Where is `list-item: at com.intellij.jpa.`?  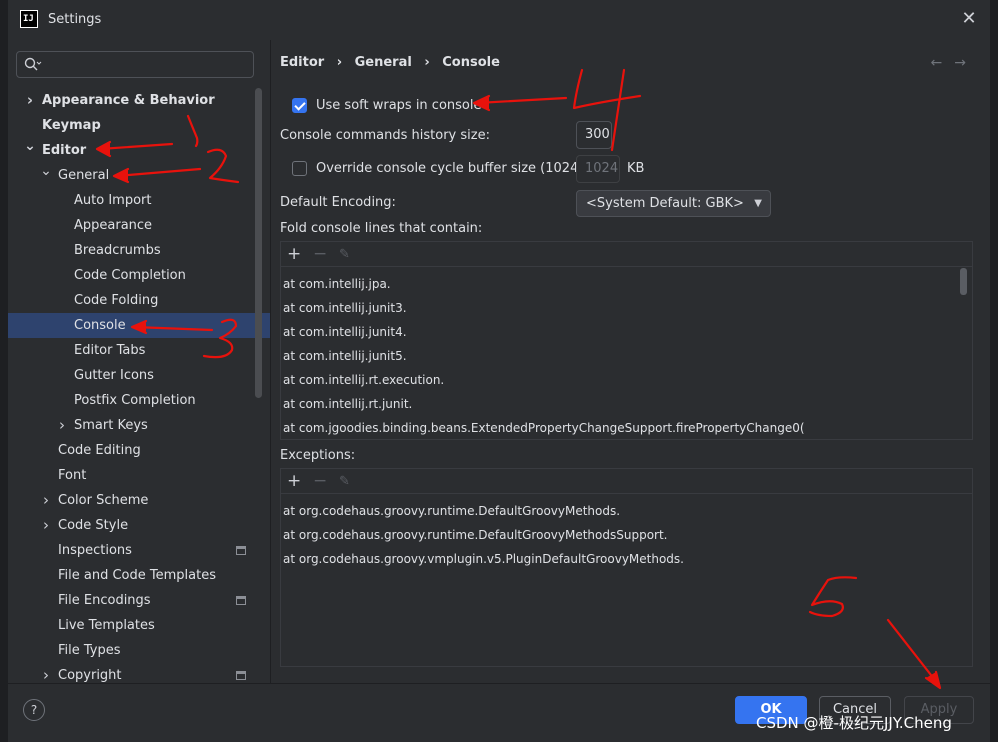 list-item: at com.intellij.jpa. is located at coordinates (337, 284).